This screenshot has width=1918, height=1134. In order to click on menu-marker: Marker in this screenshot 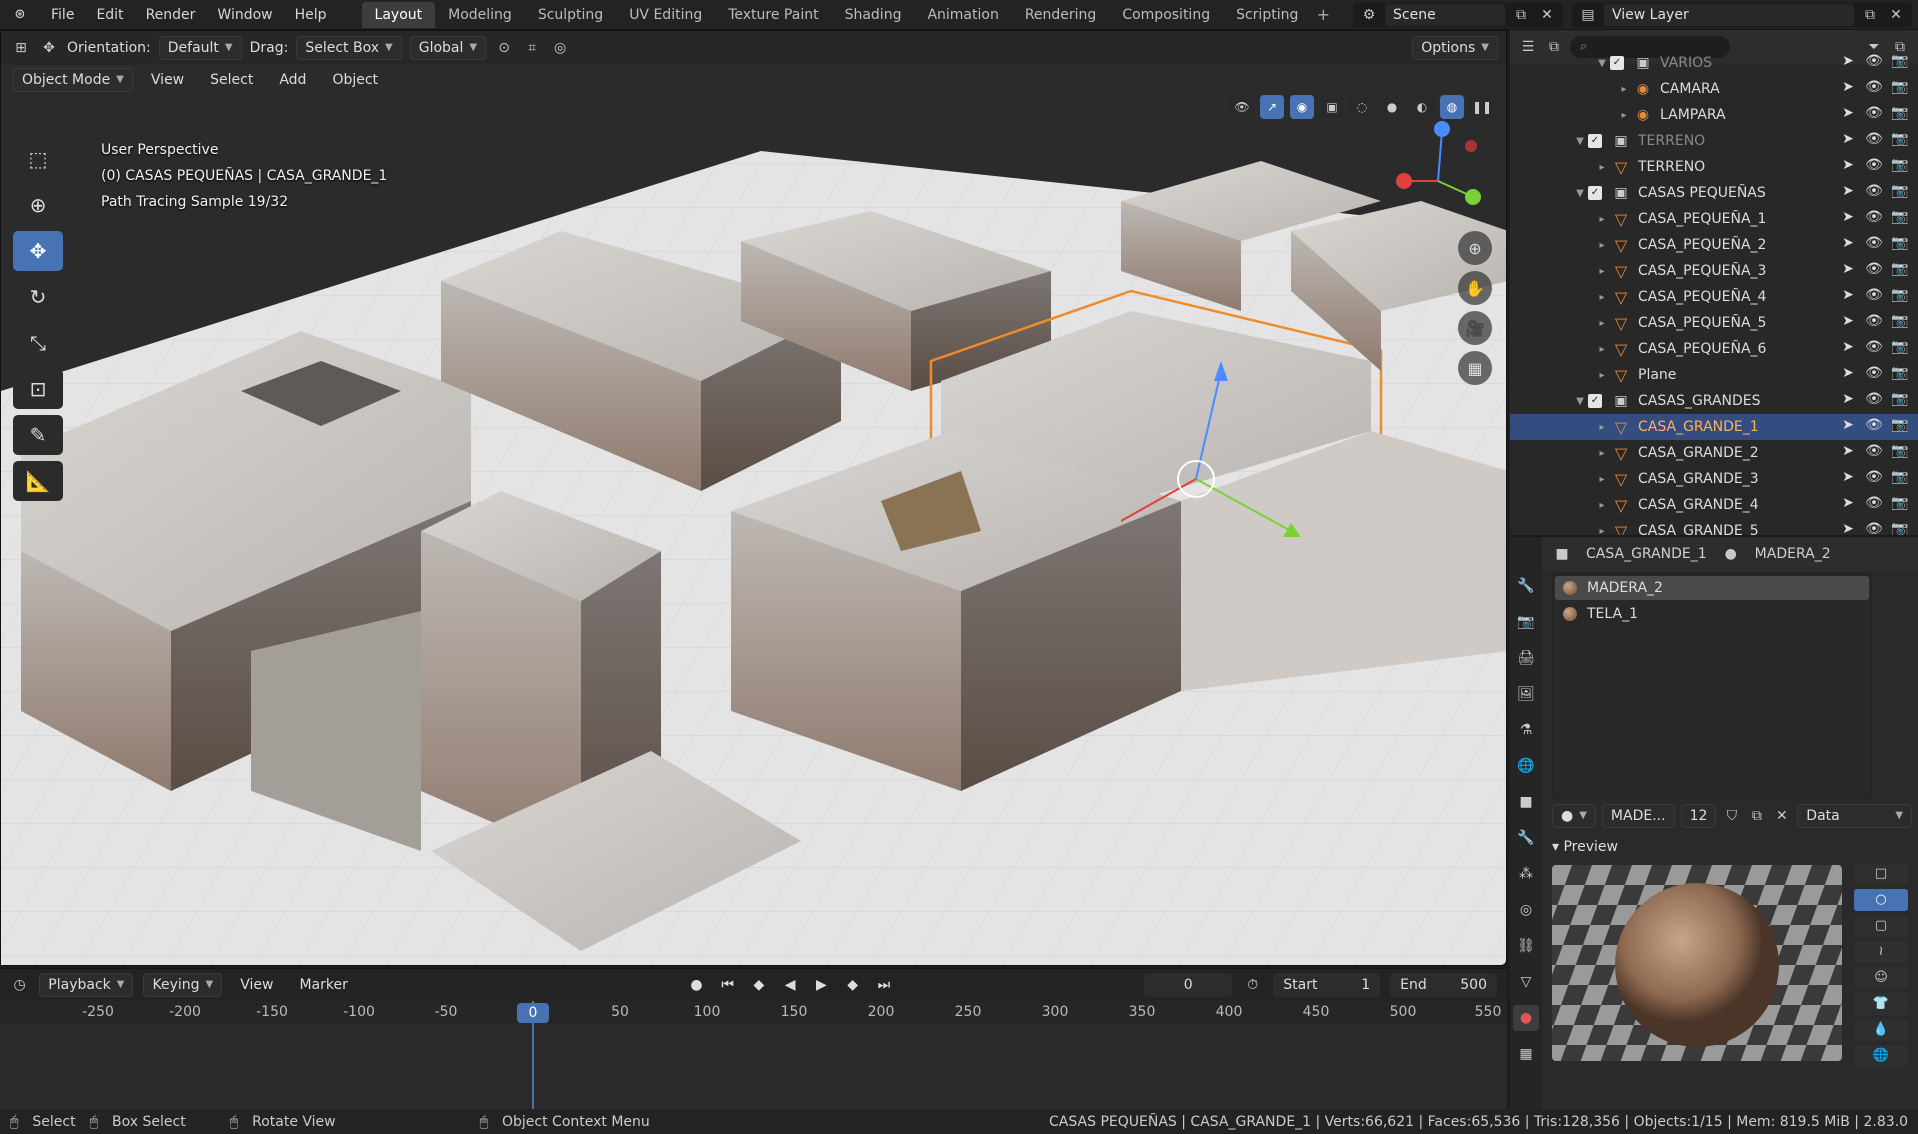, I will do `click(323, 985)`.